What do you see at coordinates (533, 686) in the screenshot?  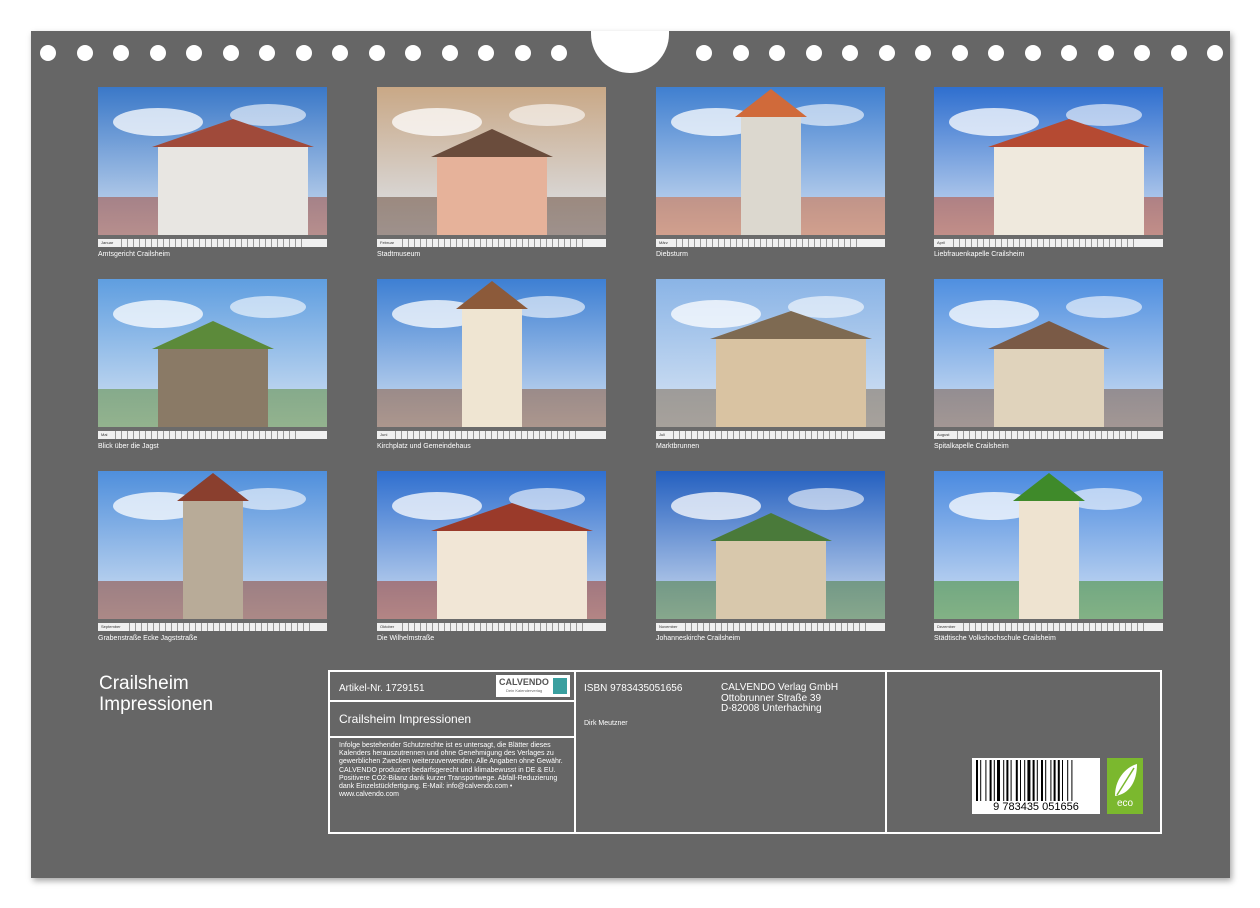 I see `calvendo-logo: CALVENDO Dein Kalenderverlag` at bounding box center [533, 686].